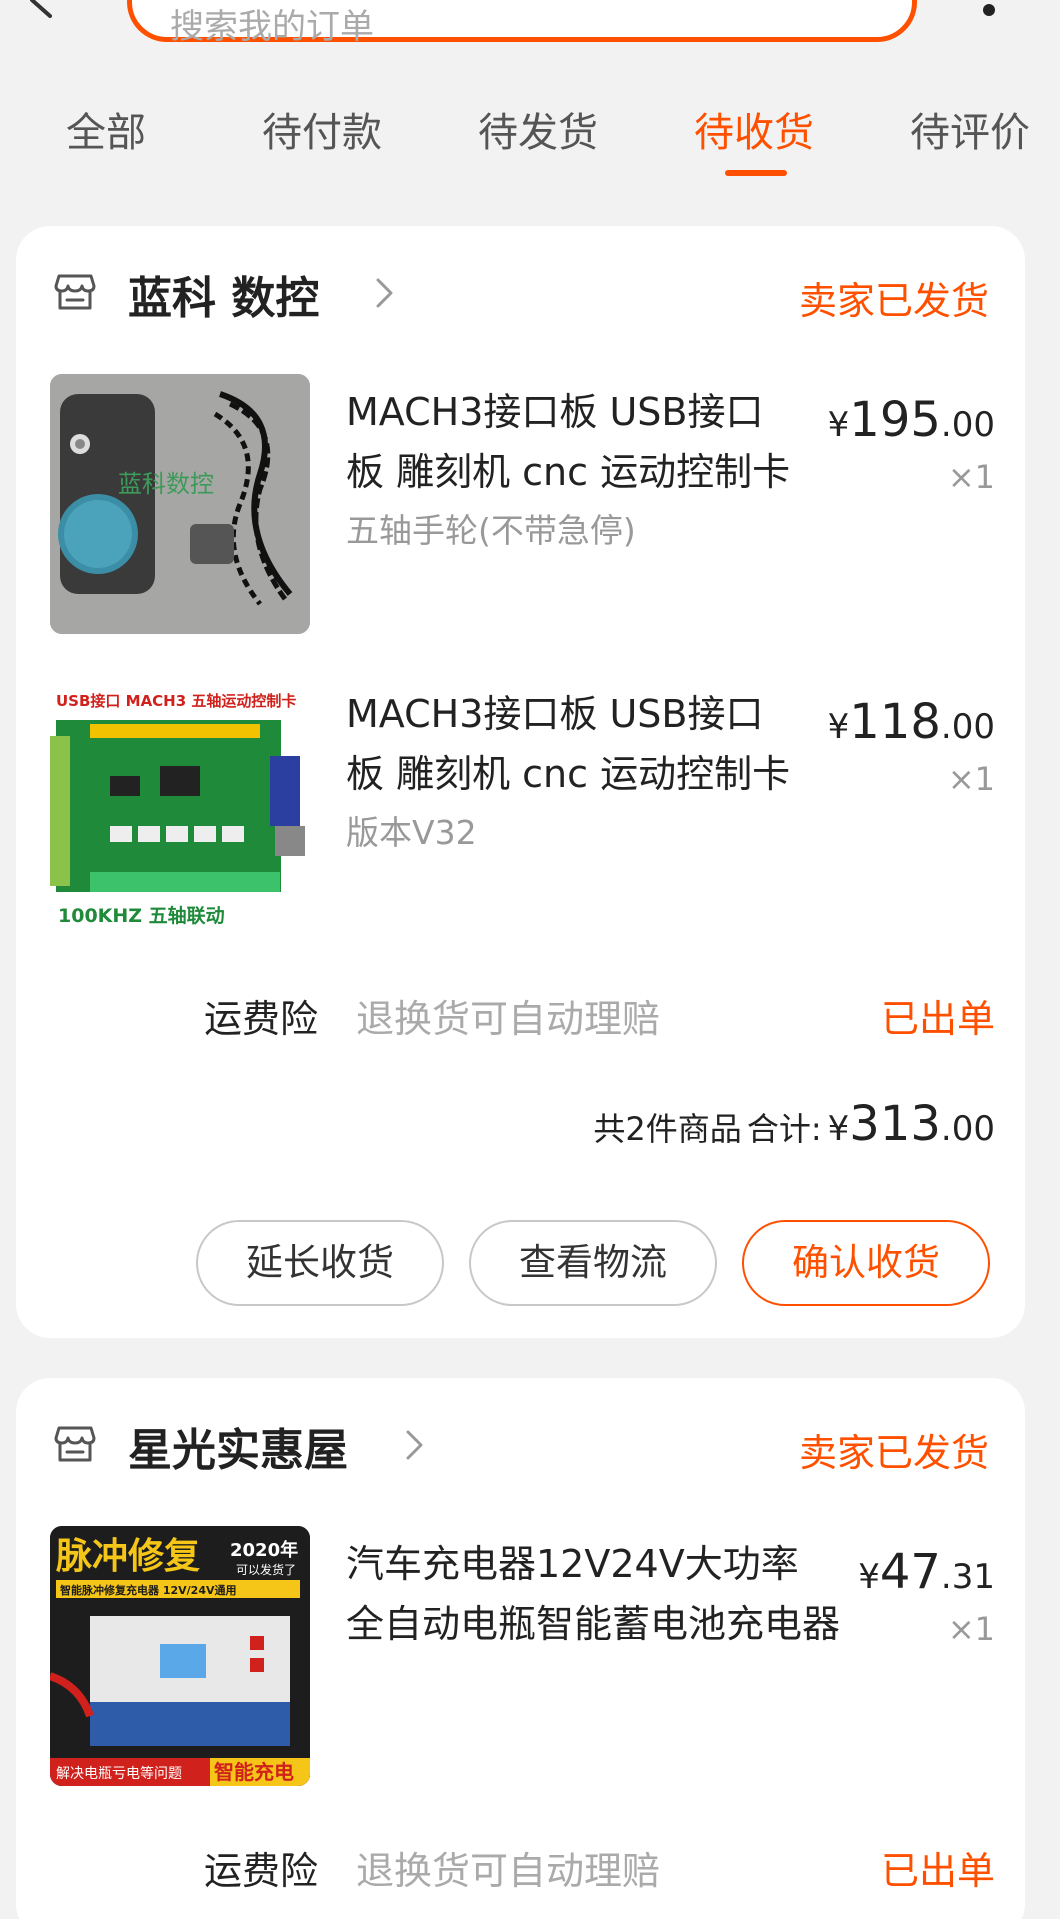  Describe the element at coordinates (128, 1556) in the screenshot. I see `thumb-title-text: 脉冲修复` at that location.